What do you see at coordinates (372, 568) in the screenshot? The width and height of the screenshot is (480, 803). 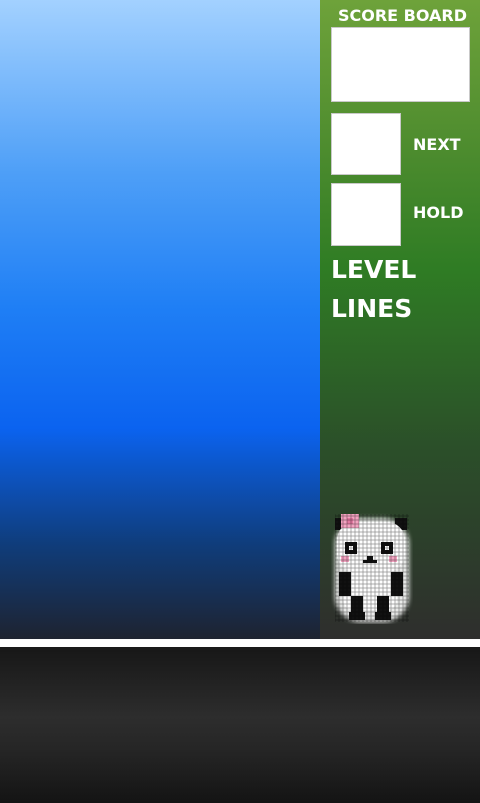 I see `panda-icon` at bounding box center [372, 568].